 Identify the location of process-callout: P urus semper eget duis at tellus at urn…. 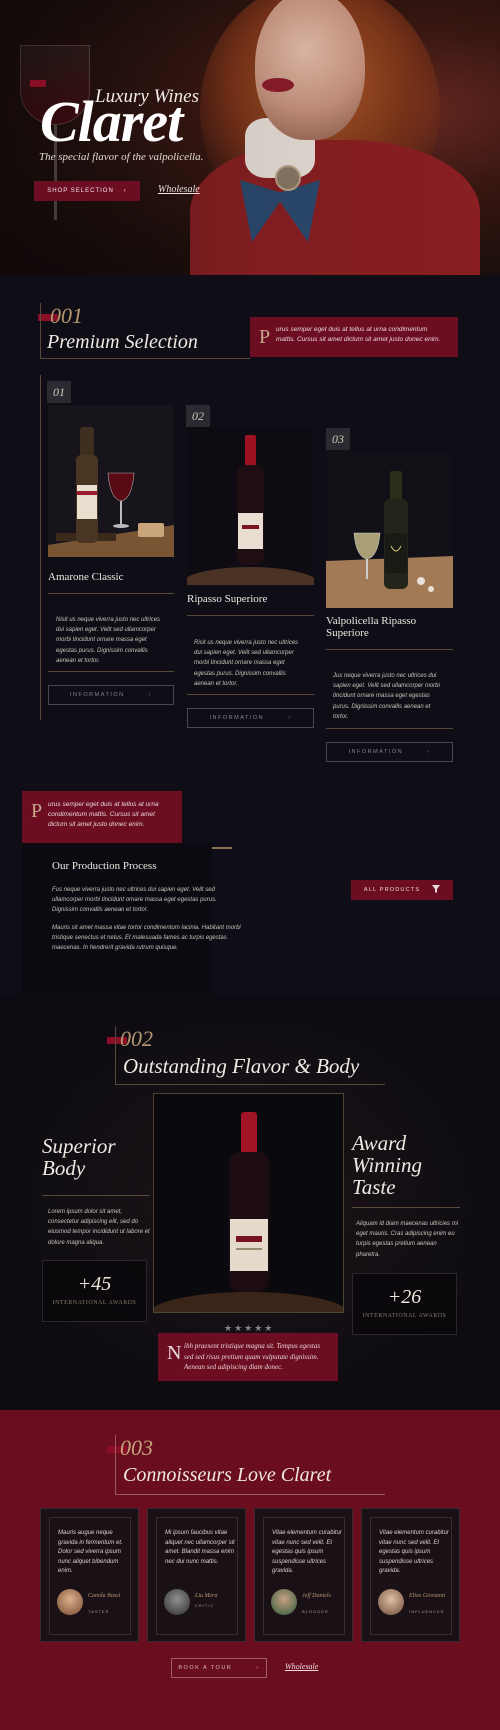
(102, 817).